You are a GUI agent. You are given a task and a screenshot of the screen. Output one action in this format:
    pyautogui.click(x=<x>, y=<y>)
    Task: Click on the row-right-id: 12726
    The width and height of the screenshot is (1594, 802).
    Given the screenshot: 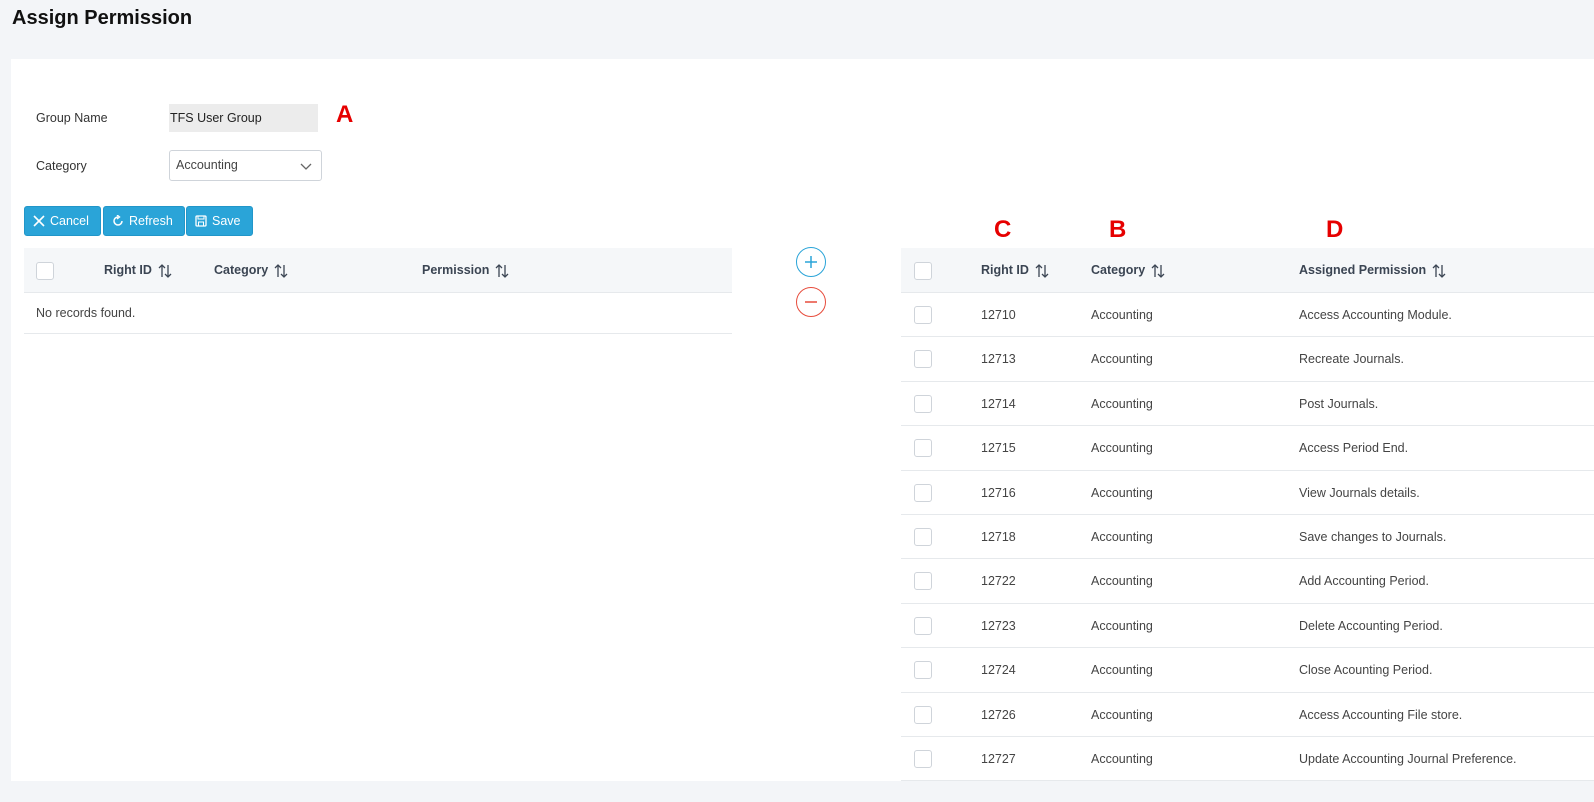 What is the action you would take?
    pyautogui.click(x=998, y=714)
    